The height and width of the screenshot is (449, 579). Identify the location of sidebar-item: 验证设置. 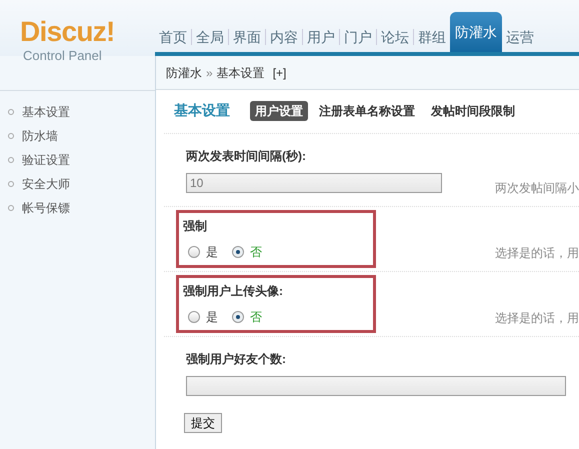
(46, 160).